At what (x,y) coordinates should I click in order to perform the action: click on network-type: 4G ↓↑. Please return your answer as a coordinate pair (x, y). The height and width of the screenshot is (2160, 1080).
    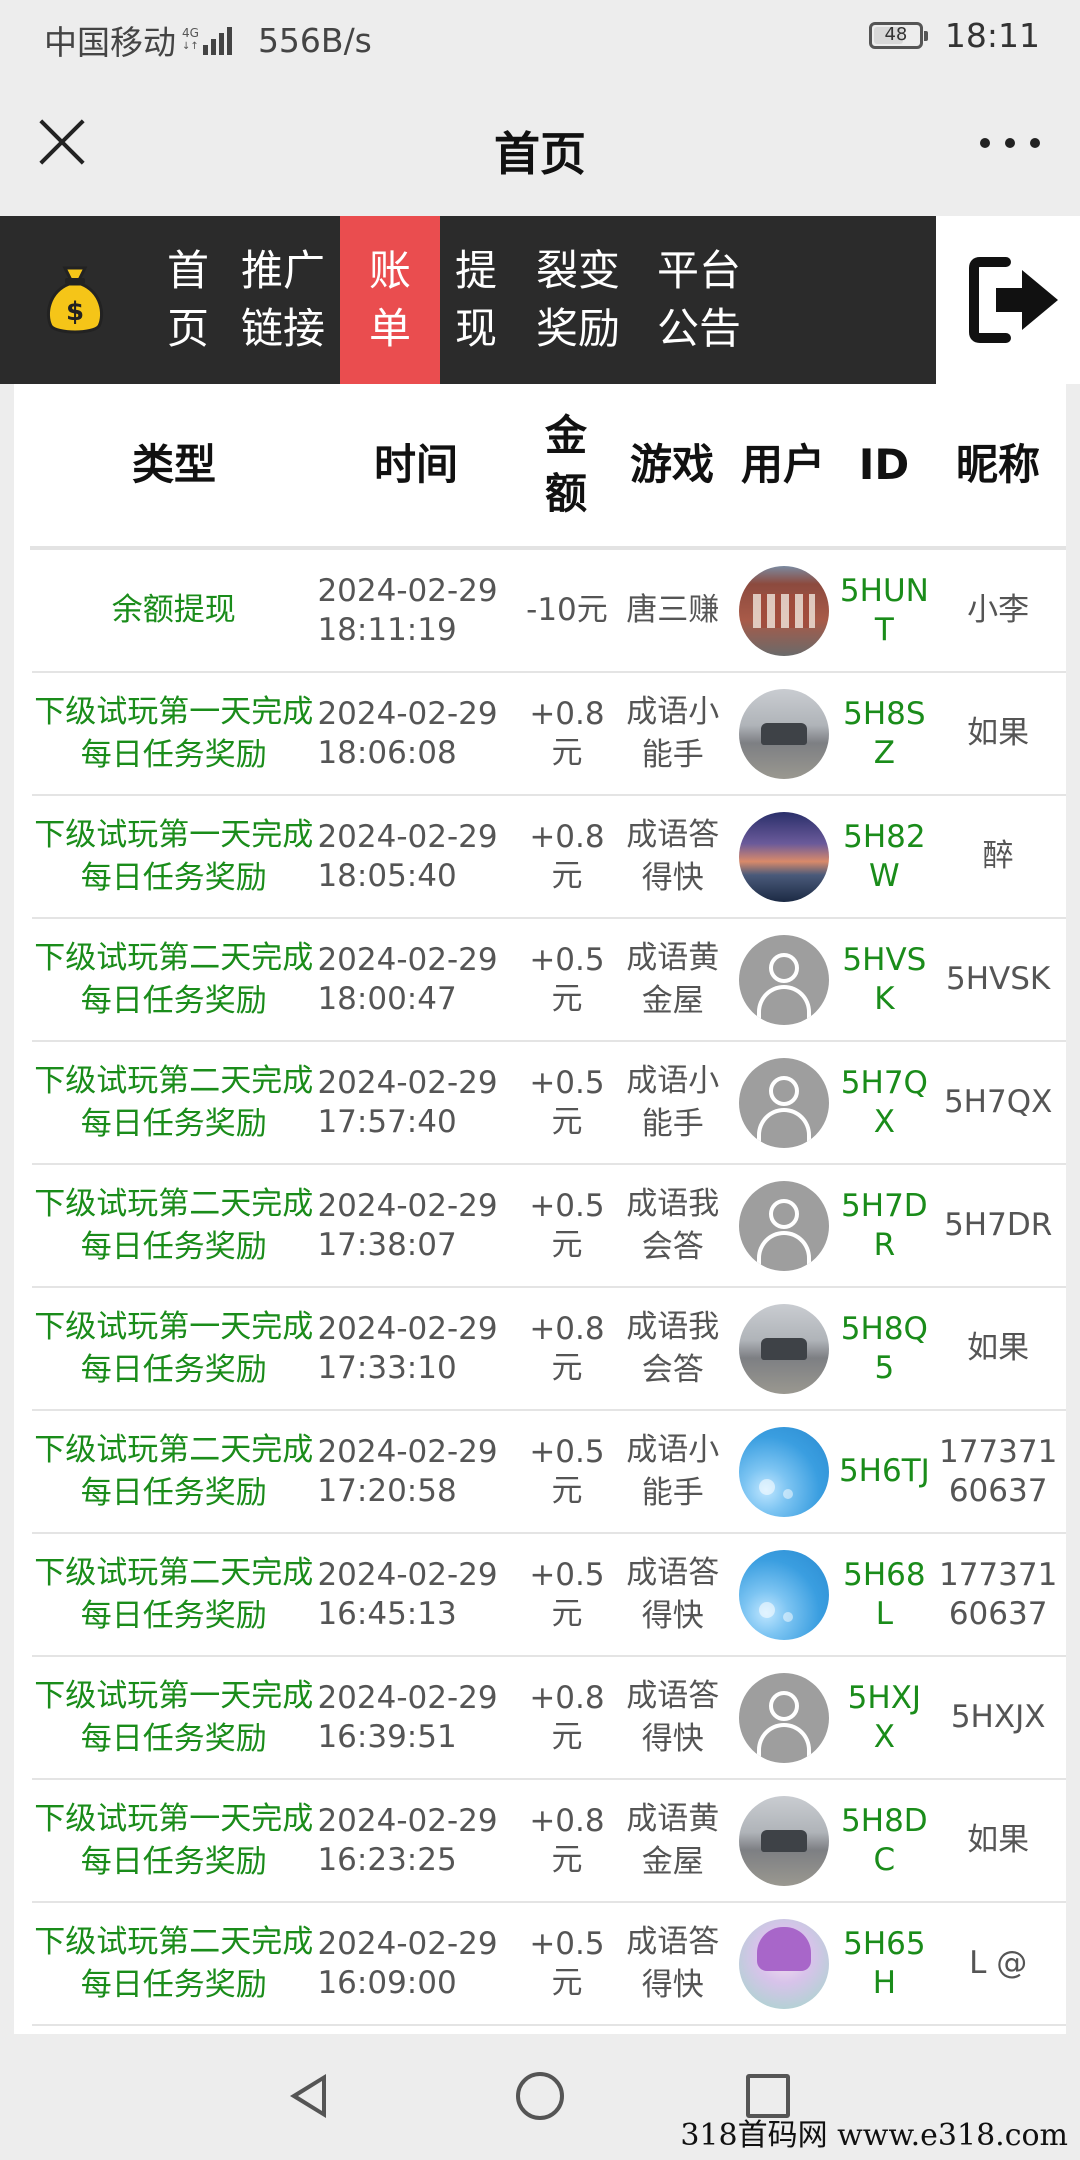
    Looking at the image, I should click on (190, 39).